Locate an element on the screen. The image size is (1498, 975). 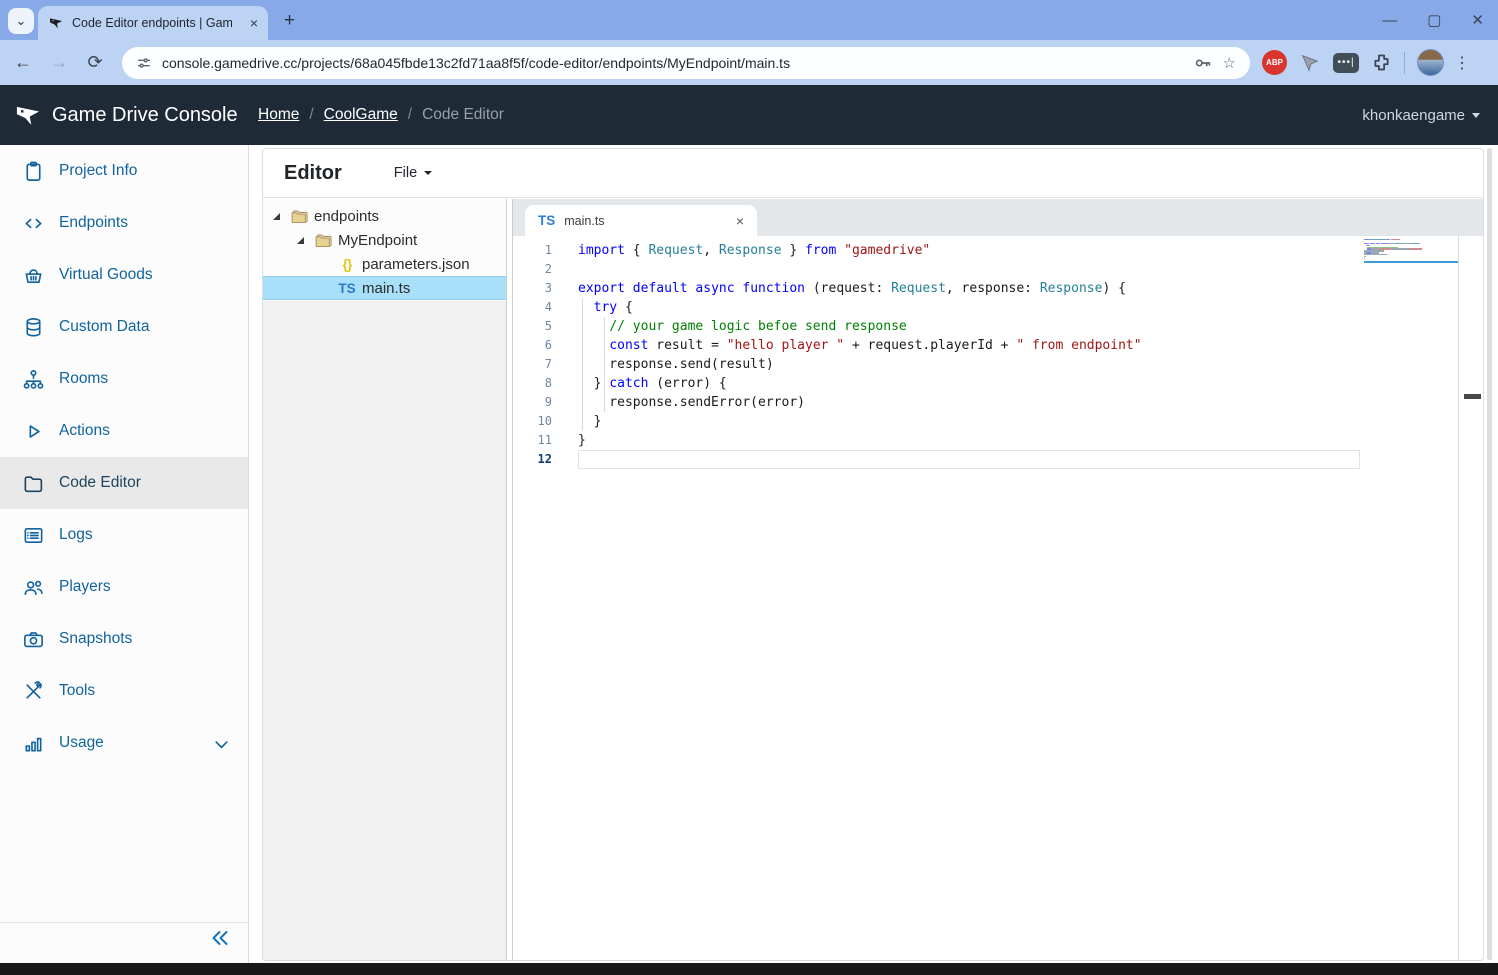
sidebar-item-rooms: Rooms is located at coordinates (124, 379).